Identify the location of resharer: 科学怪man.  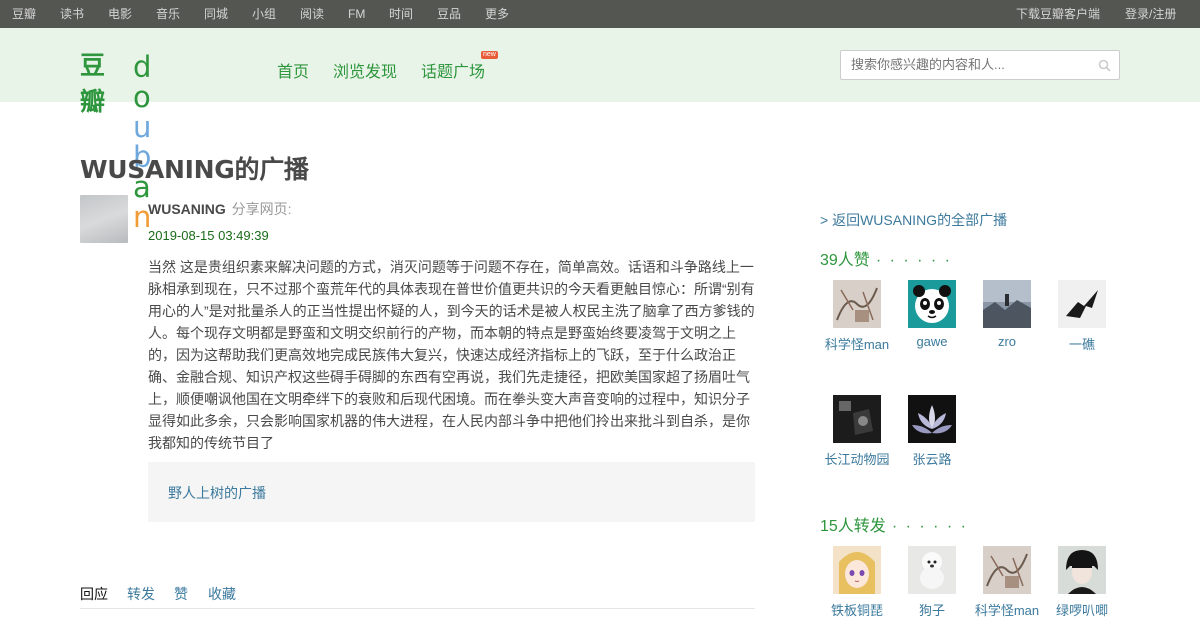
(1007, 582).